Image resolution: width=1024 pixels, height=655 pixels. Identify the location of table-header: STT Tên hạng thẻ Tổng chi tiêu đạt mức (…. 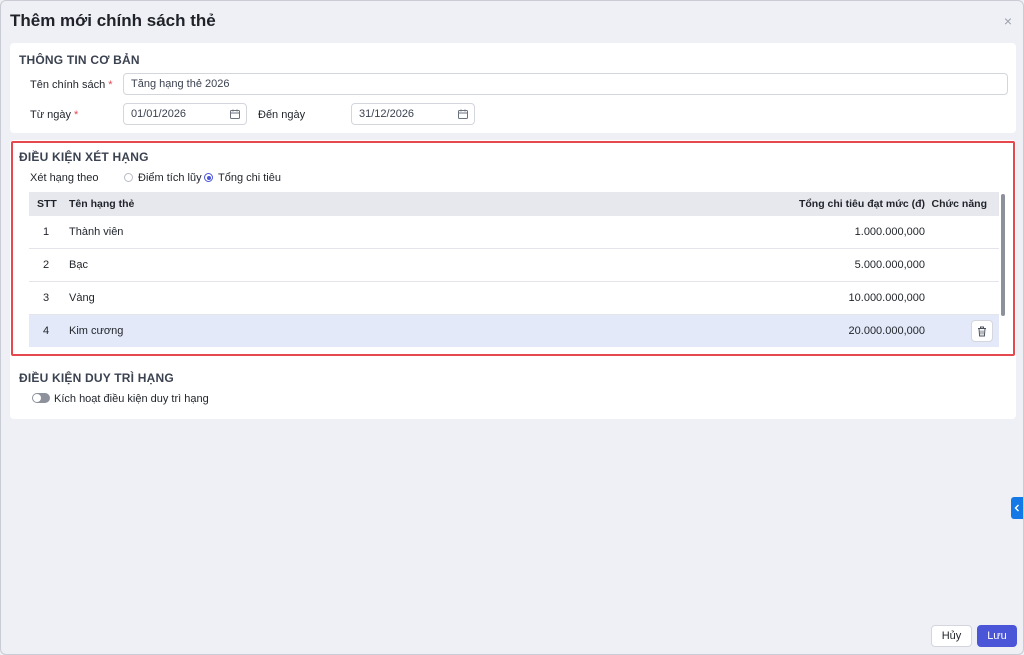
(514, 204).